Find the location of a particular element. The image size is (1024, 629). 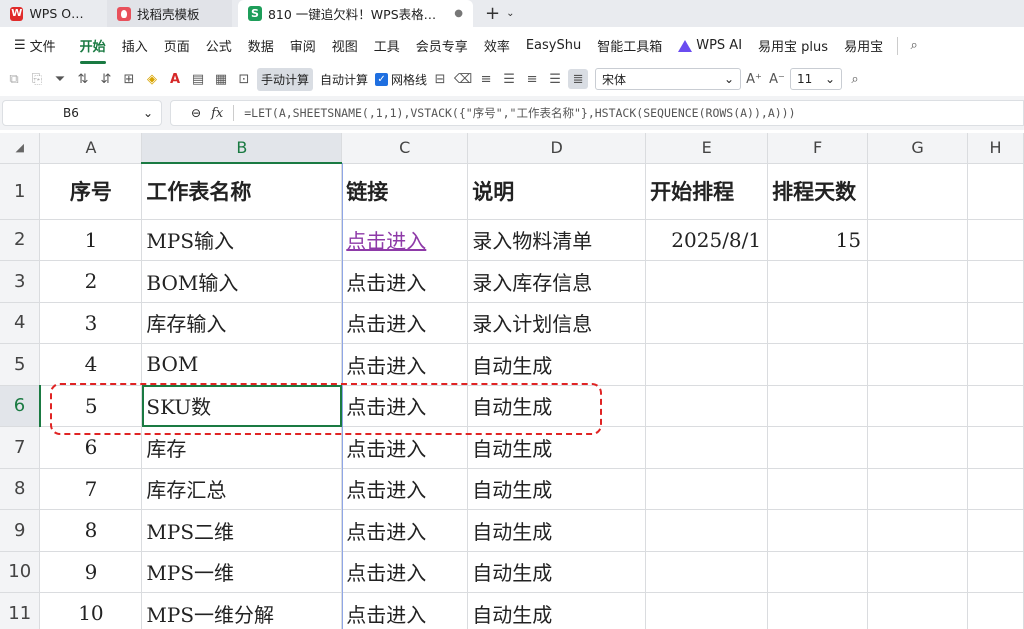

manual-calc-button: 手动计算 is located at coordinates (285, 79).